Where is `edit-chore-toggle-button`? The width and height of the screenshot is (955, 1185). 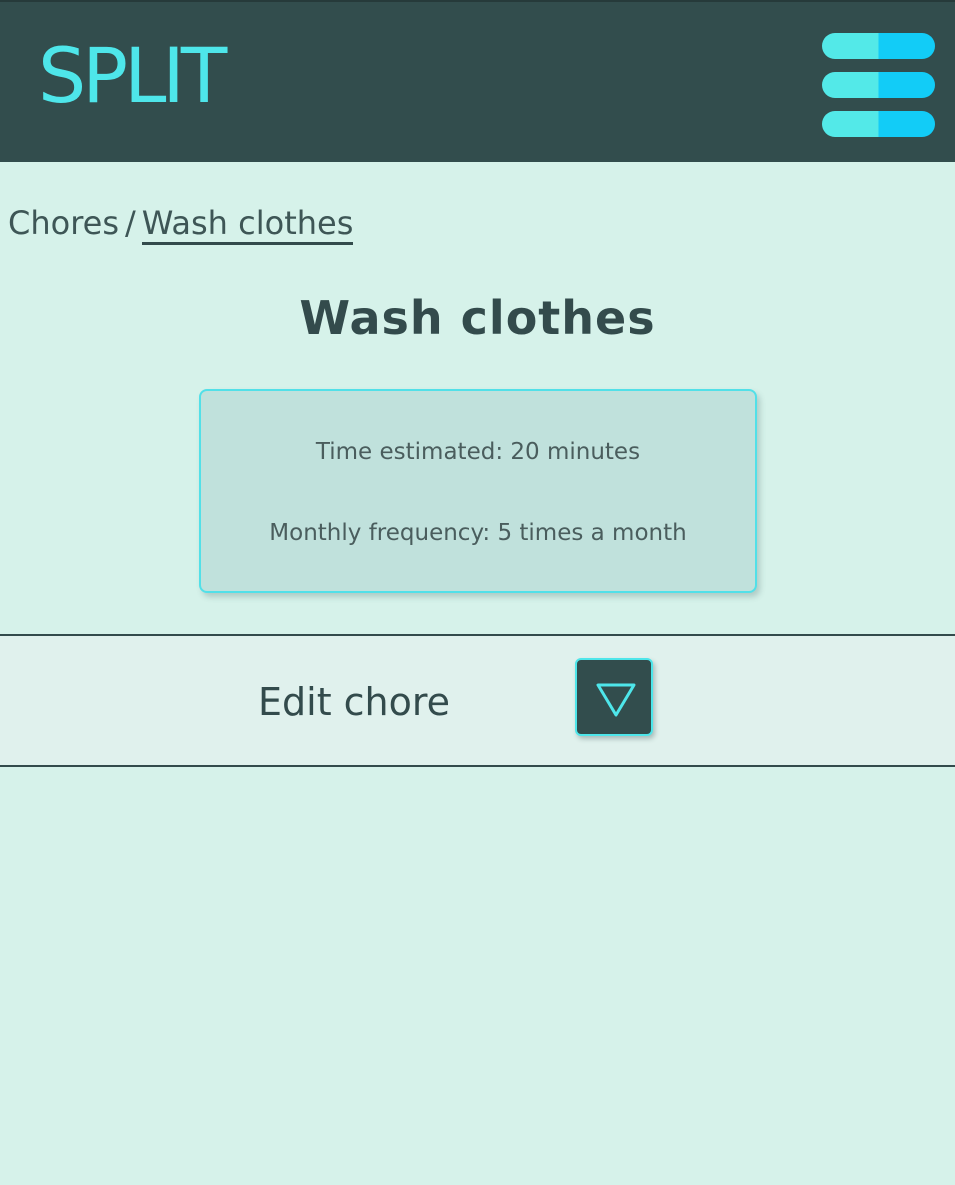
edit-chore-toggle-button is located at coordinates (614, 697).